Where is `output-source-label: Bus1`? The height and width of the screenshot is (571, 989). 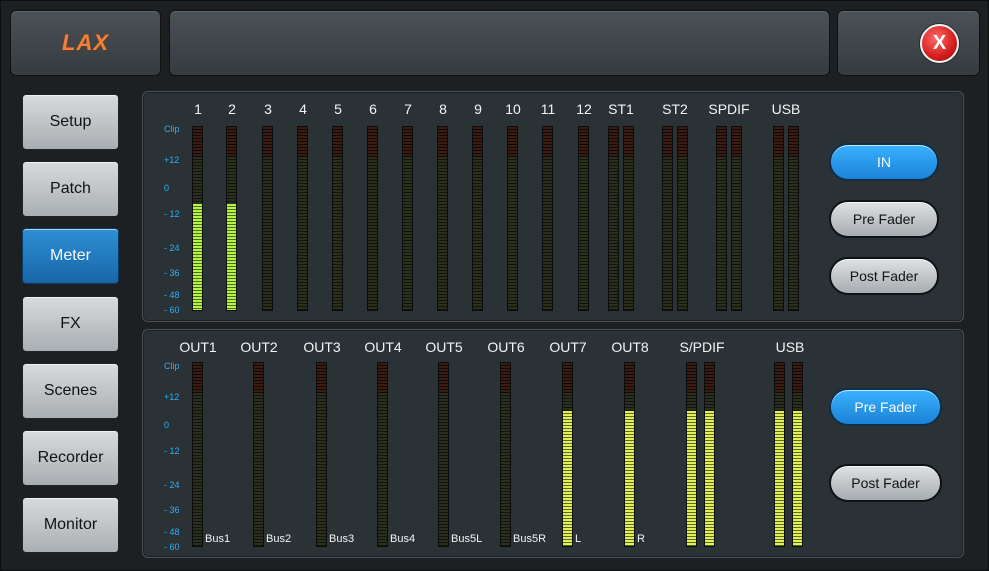
output-source-label: Bus1 is located at coordinates (218, 539).